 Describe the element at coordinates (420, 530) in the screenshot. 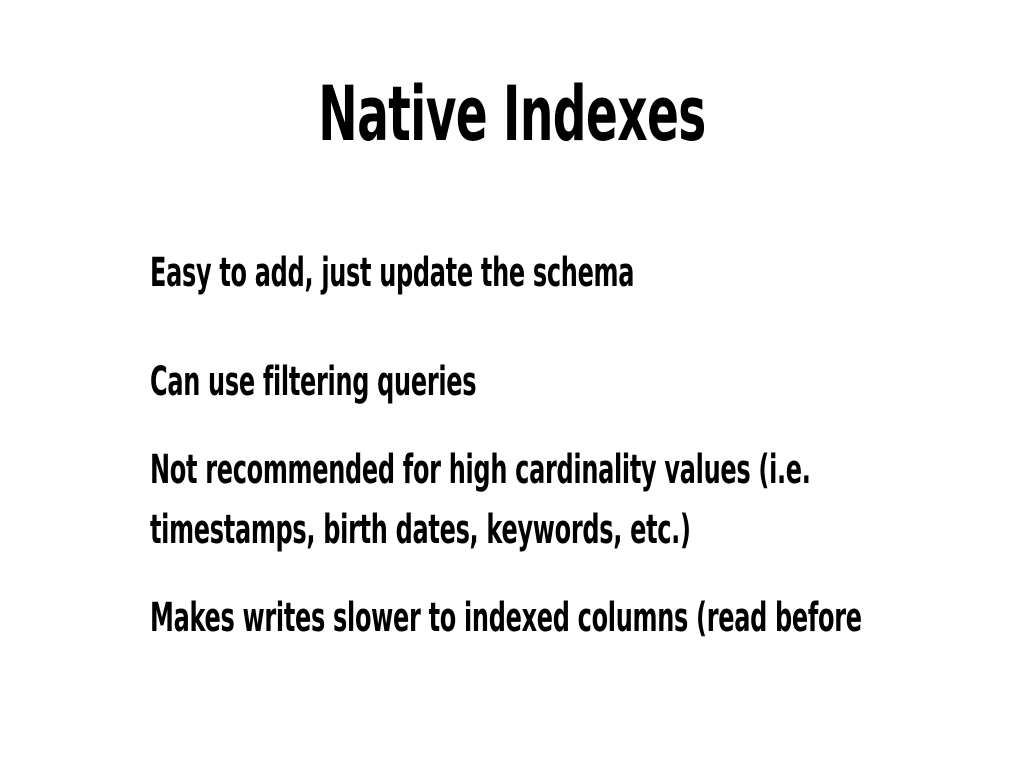

I see `bullet-high-cardinality-line-2: timestamps, birth dates, keywords, etc.)` at that location.